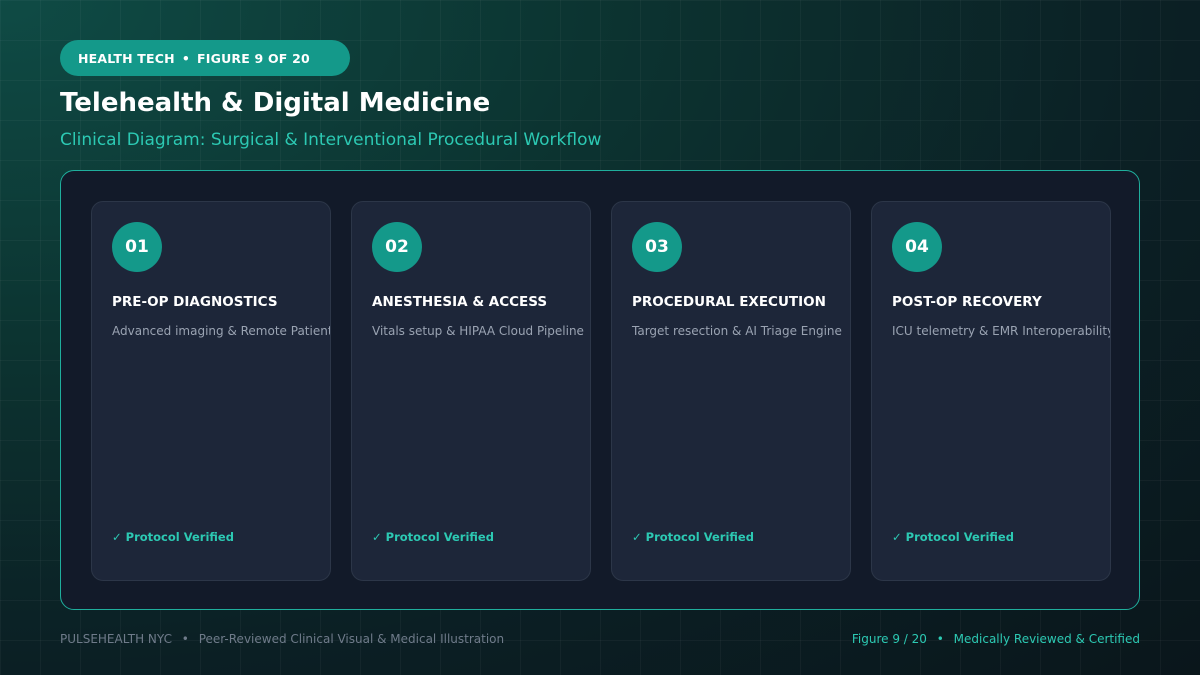 This screenshot has width=1200, height=675. What do you see at coordinates (195, 302) in the screenshot?
I see `step-title: PRE-OP DIAGNOSTICS` at bounding box center [195, 302].